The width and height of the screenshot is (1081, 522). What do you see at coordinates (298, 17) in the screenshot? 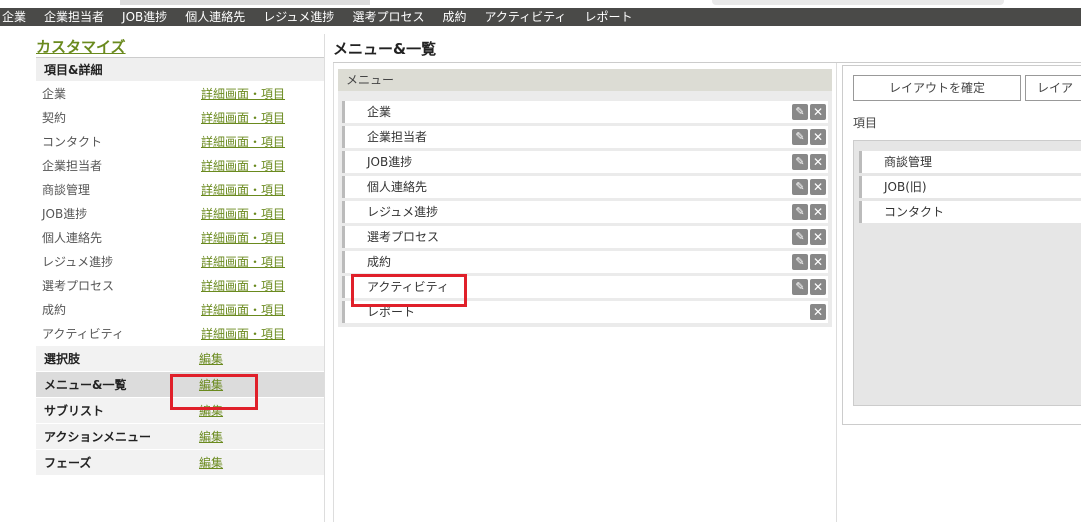
I see `nav-item-resume-progress: レジュメ進捗` at bounding box center [298, 17].